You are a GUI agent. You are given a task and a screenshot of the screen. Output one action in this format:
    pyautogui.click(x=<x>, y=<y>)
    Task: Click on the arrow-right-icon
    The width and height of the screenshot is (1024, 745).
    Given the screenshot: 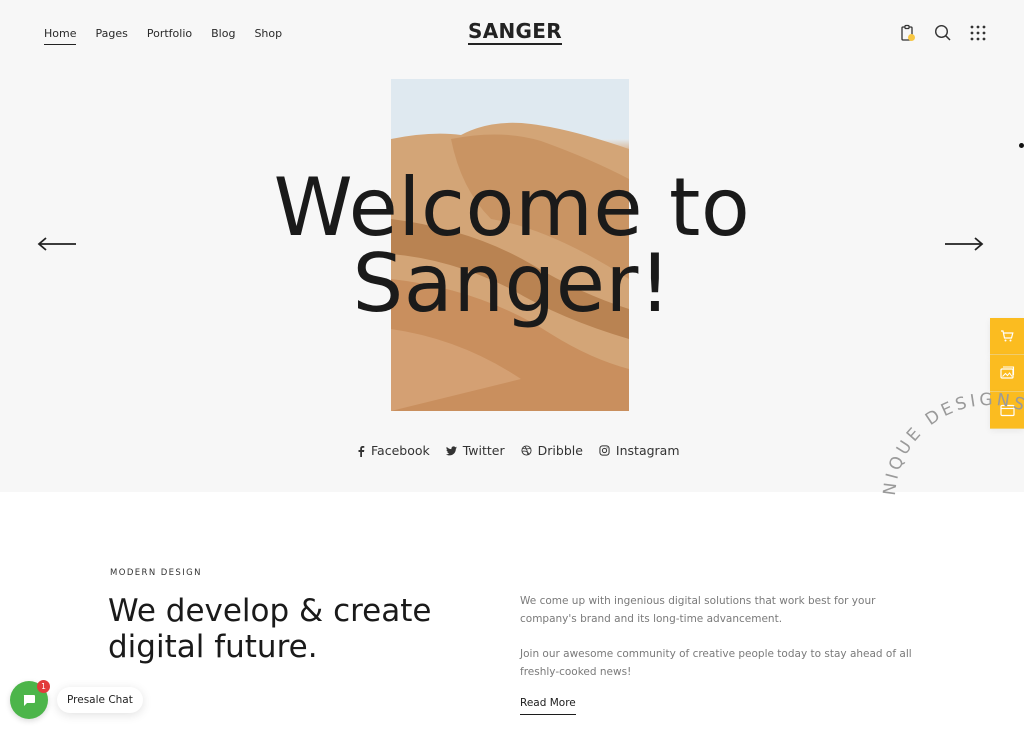 What is the action you would take?
    pyautogui.click(x=964, y=244)
    